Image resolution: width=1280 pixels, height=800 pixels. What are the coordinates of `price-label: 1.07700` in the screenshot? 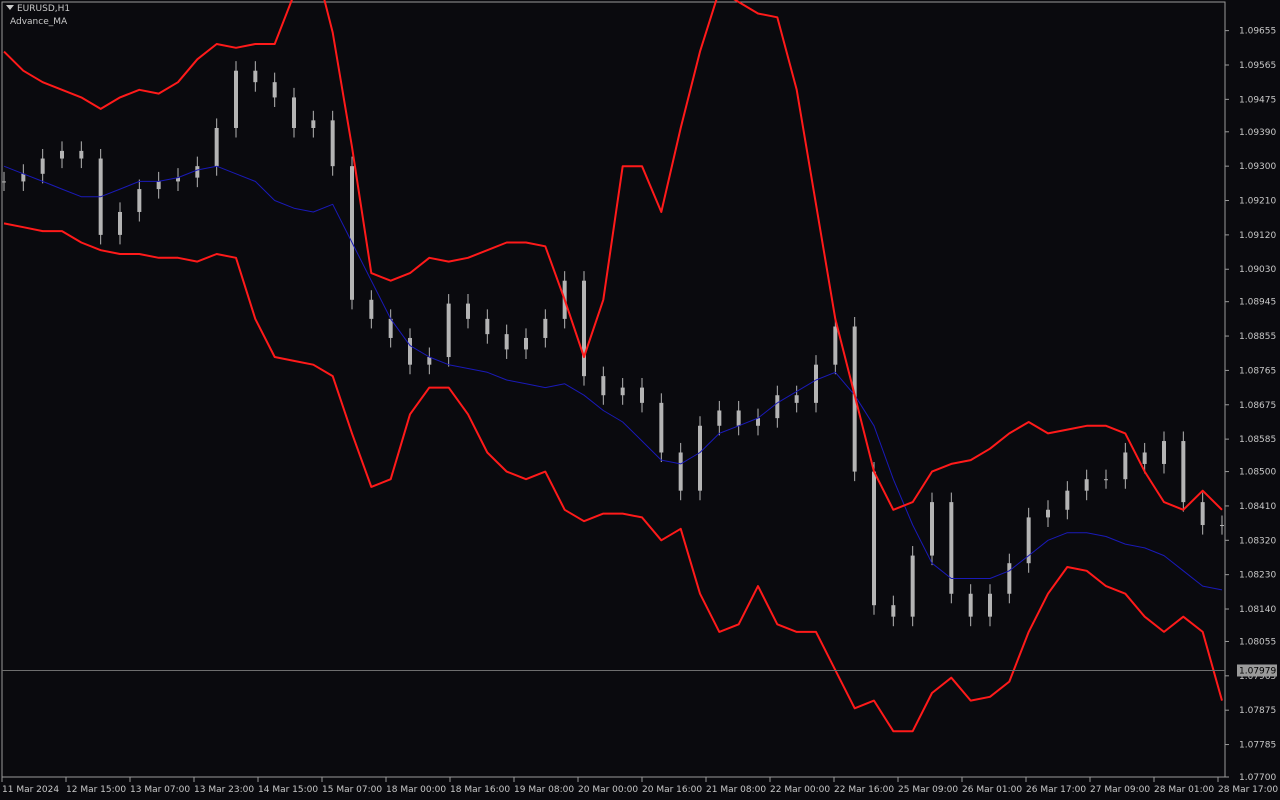 It's located at (1257, 778).